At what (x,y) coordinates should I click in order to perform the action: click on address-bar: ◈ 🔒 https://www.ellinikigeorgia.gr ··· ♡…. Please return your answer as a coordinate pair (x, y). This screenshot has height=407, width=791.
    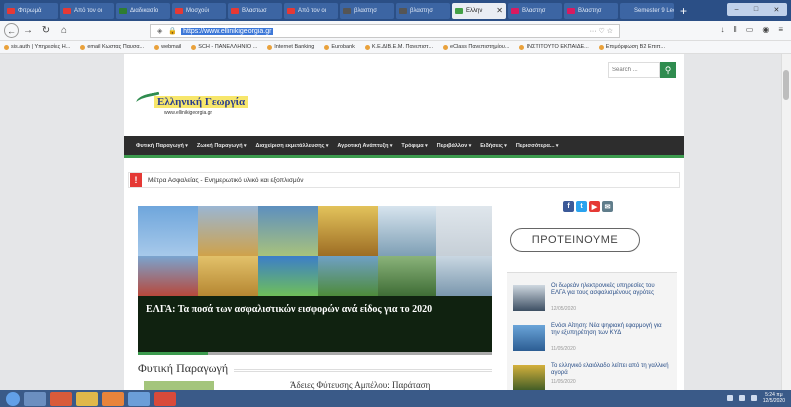
    Looking at the image, I should click on (385, 31).